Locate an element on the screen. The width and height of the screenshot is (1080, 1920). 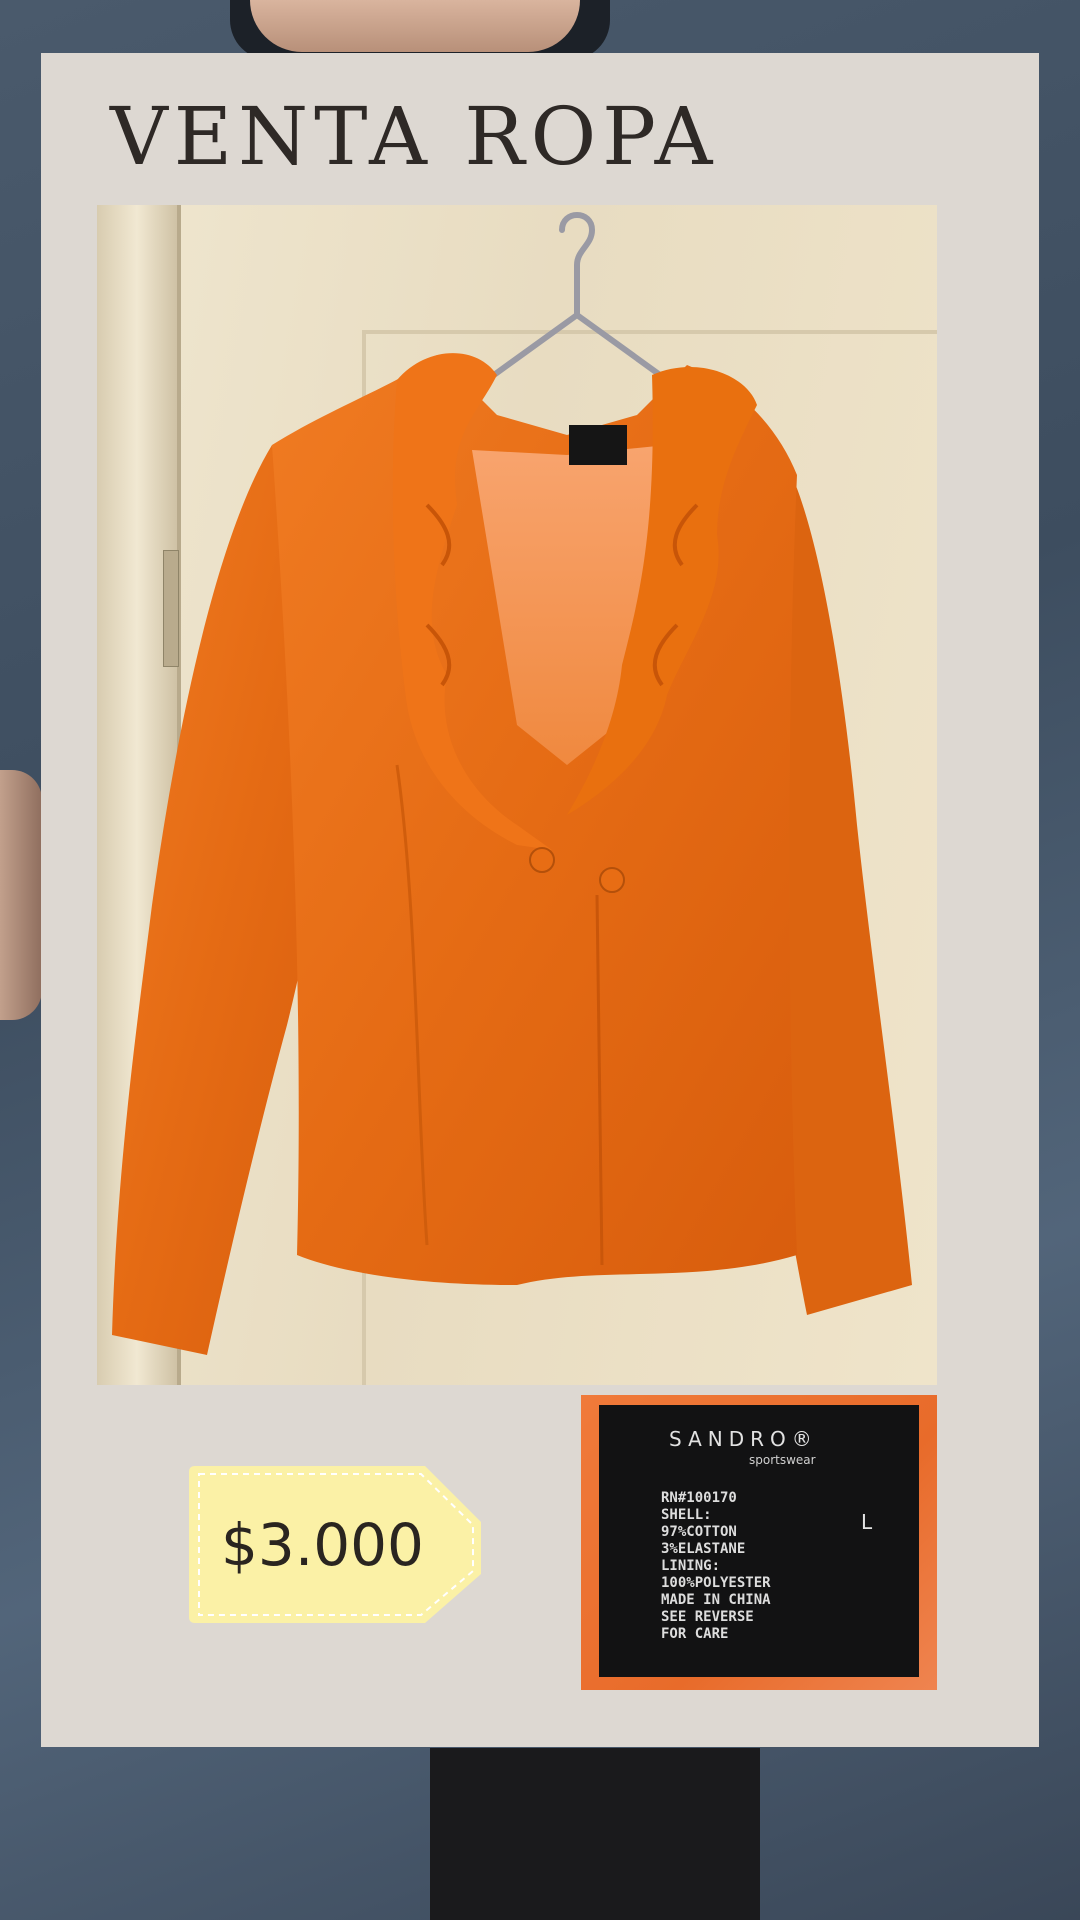
background-hand is located at coordinates (21, 895).